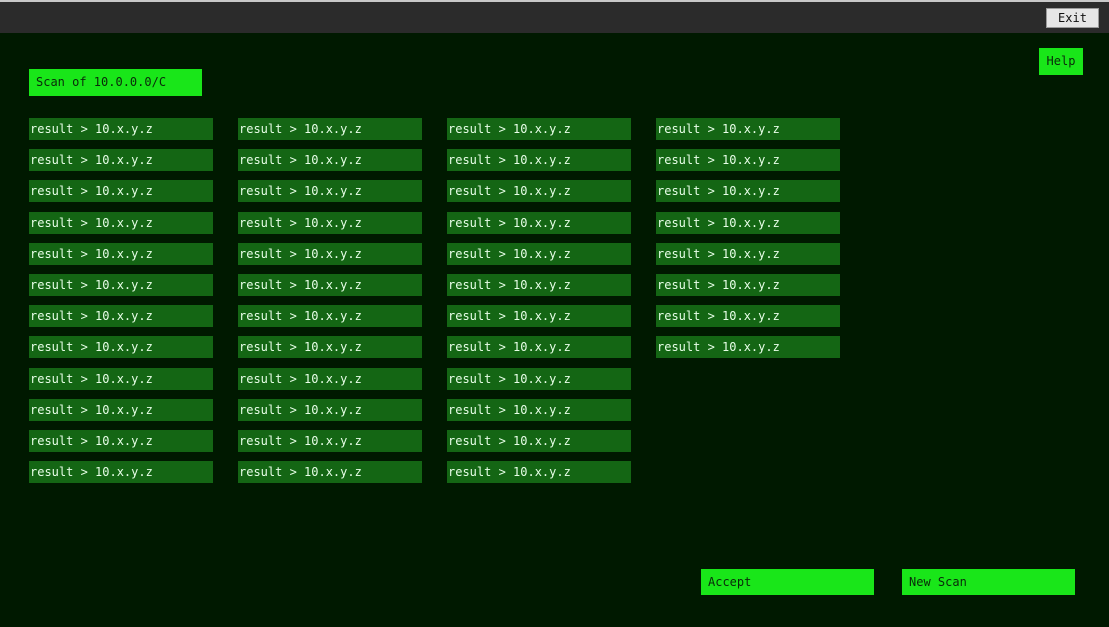 This screenshot has height=627, width=1109. What do you see at coordinates (988, 582) in the screenshot?
I see `new-scan-button: New Scan` at bounding box center [988, 582].